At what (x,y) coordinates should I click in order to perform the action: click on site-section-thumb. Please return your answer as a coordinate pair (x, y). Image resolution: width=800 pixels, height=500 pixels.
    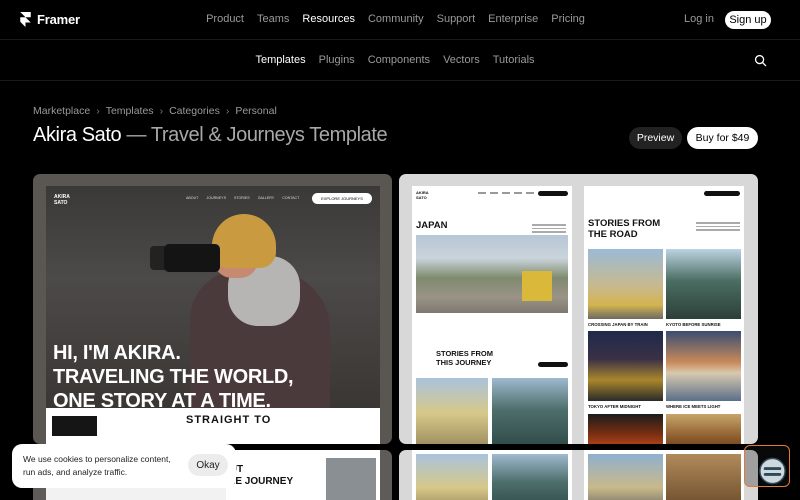
    Looking at the image, I should click on (74, 426).